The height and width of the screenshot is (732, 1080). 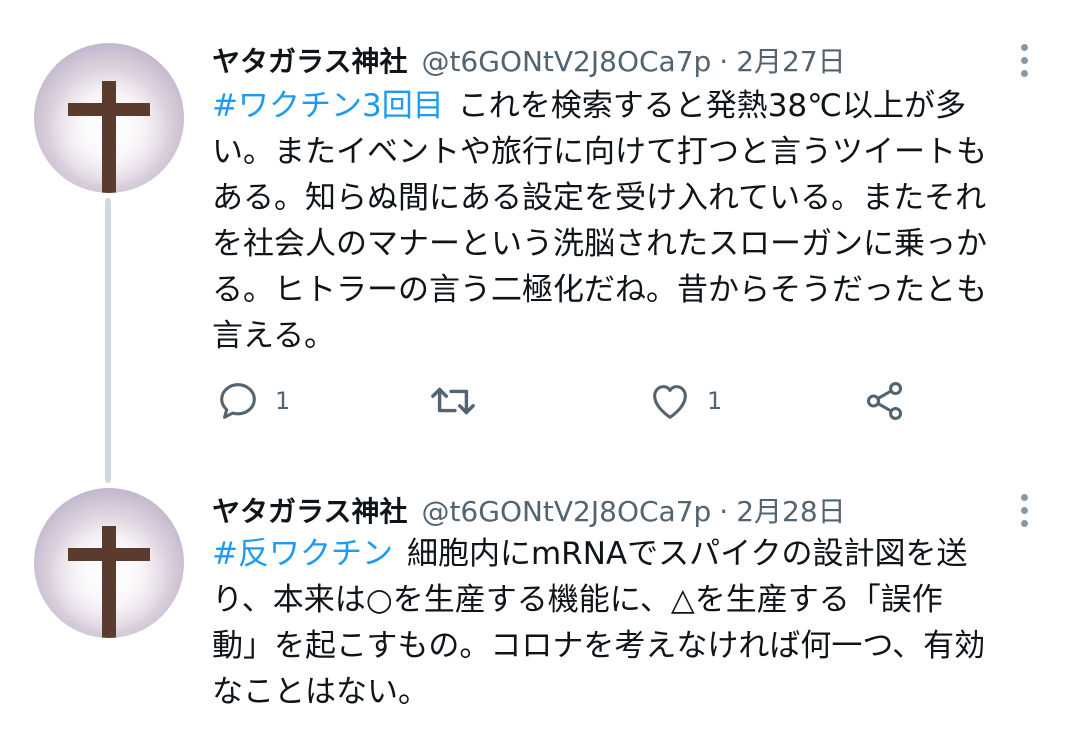 I want to click on reply-count: 1, so click(x=283, y=401).